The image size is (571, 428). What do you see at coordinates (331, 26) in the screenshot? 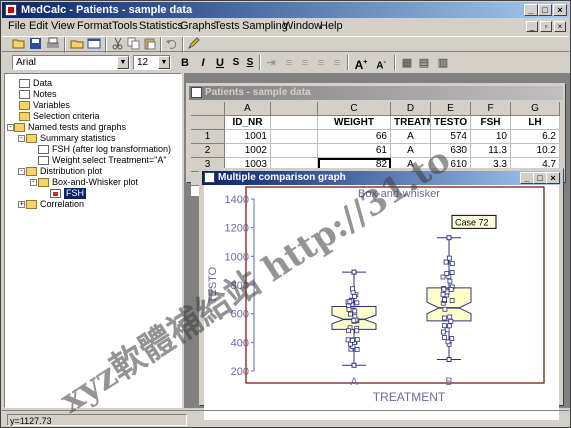
I see `menu-help: Help` at bounding box center [331, 26].